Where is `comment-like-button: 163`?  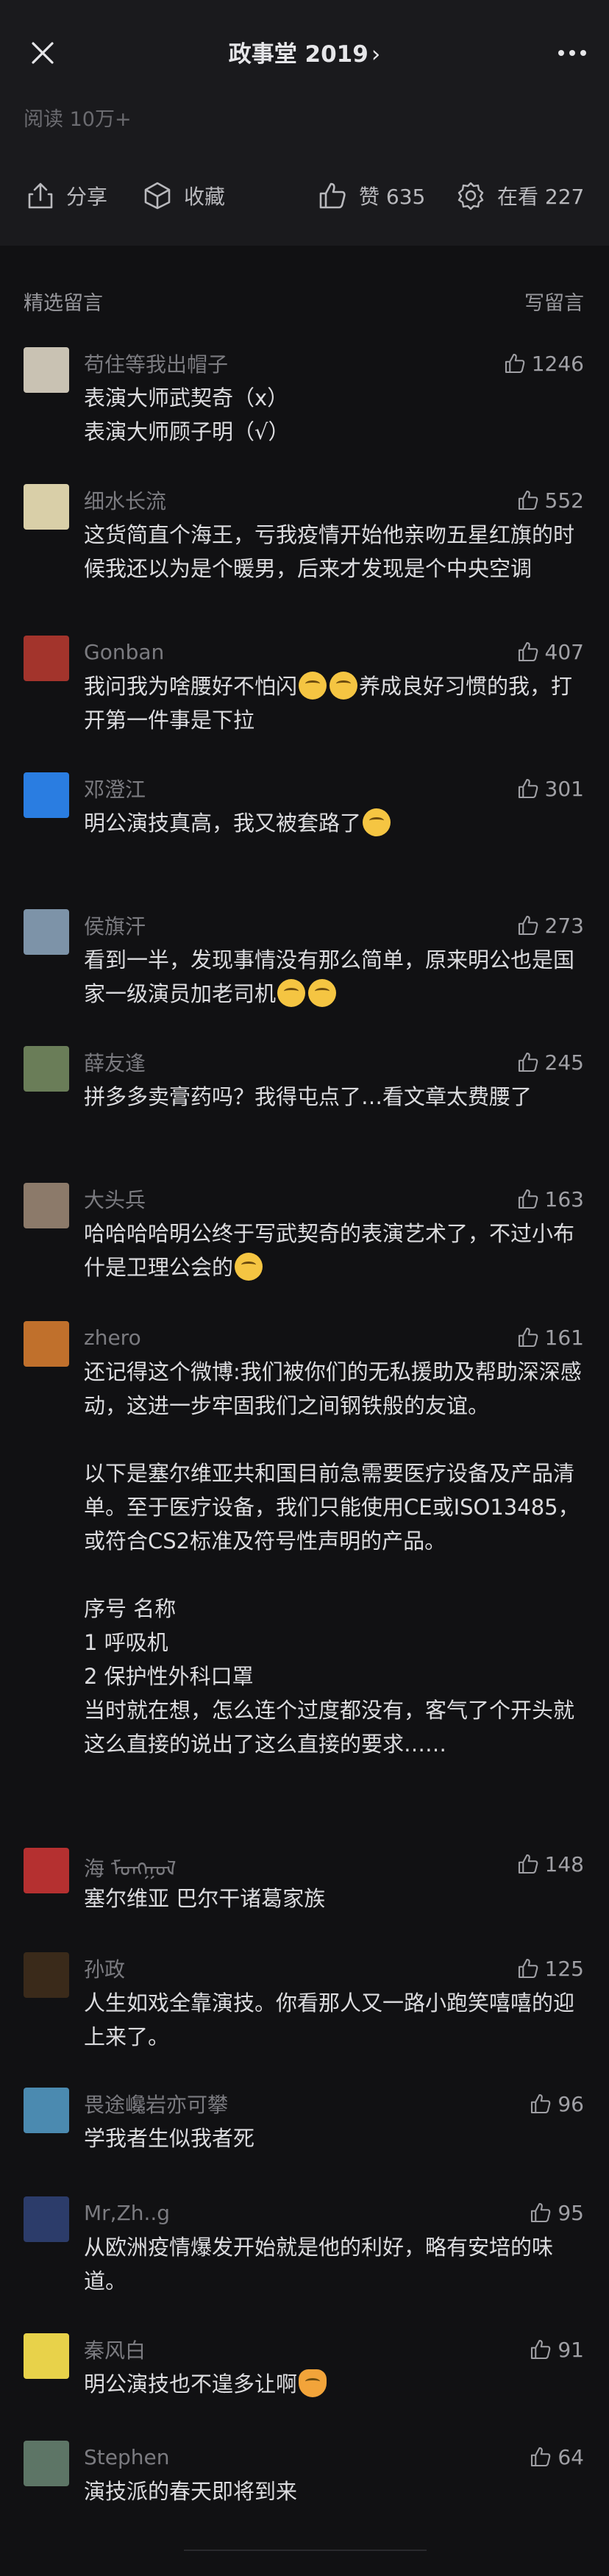 comment-like-button: 163 is located at coordinates (550, 1199).